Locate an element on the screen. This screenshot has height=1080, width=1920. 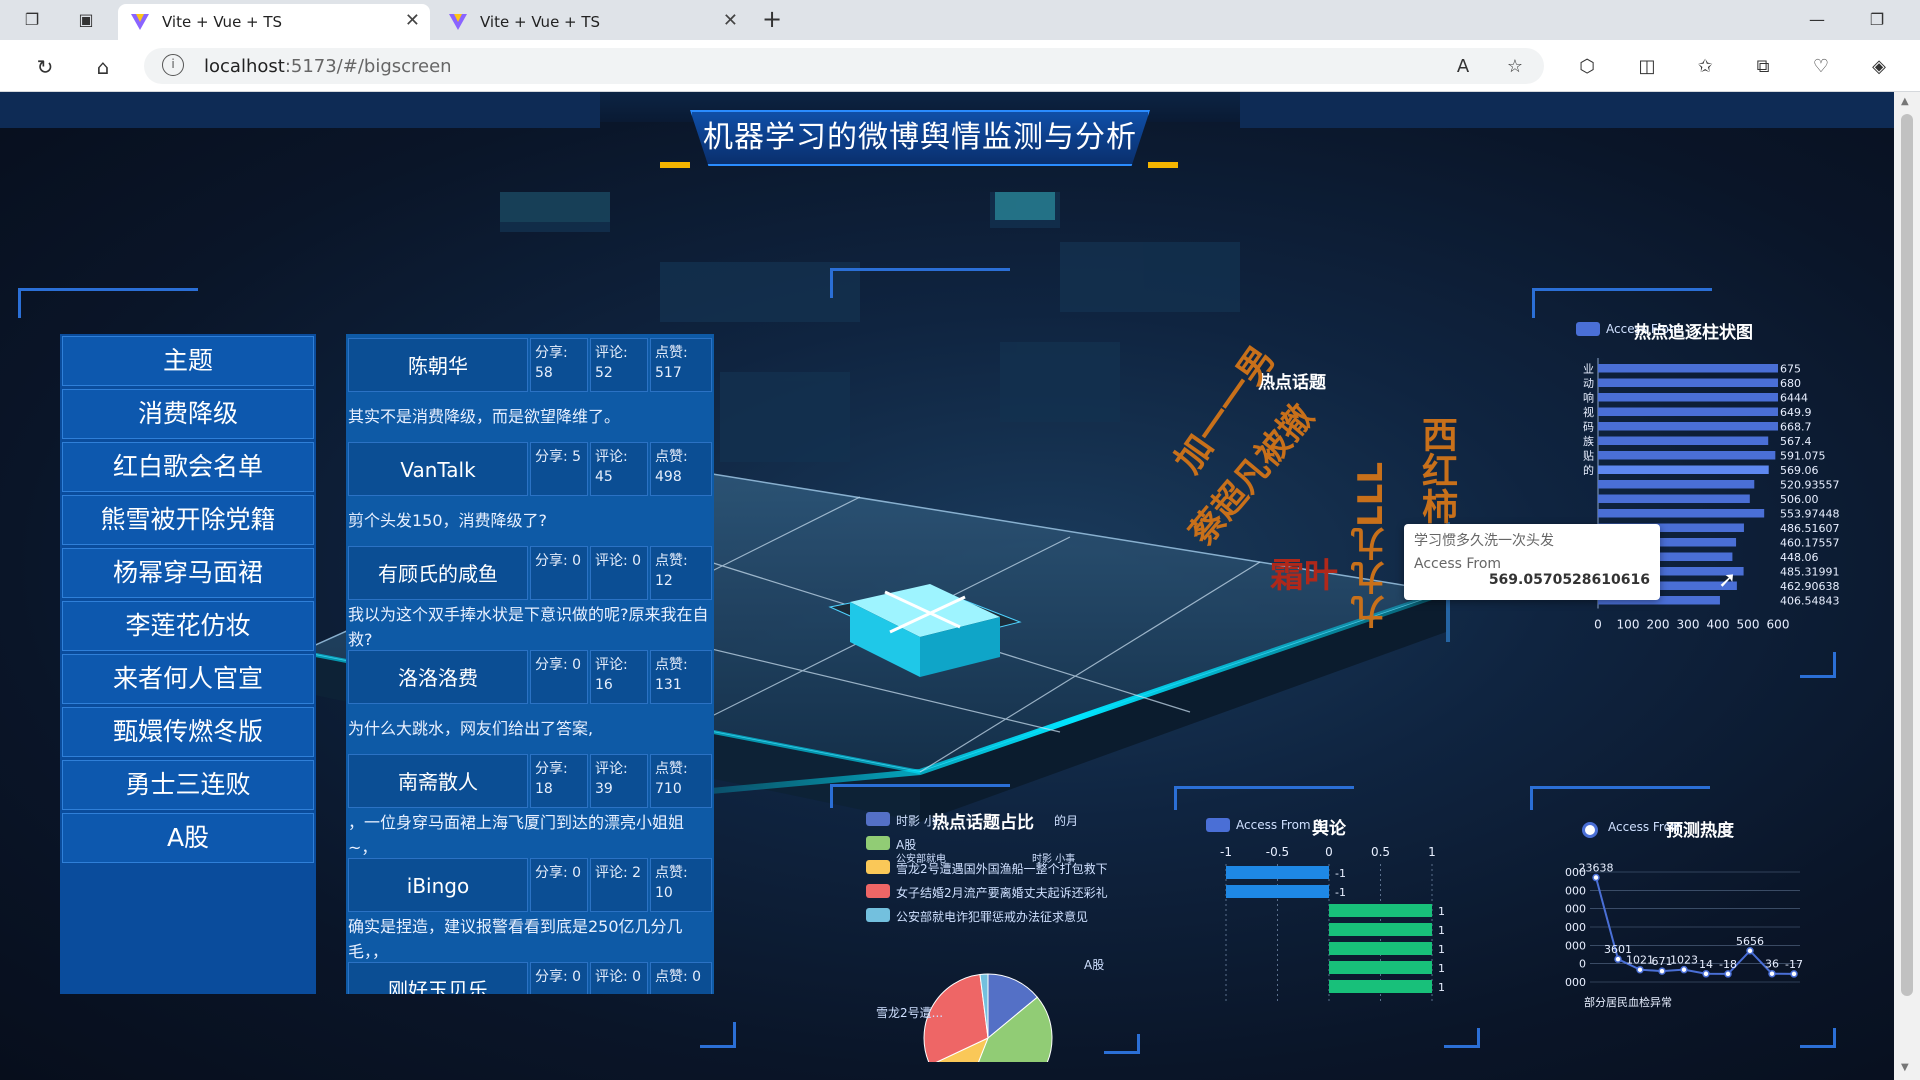
y-tick-label: 000 is located at coordinates (1575, 927).